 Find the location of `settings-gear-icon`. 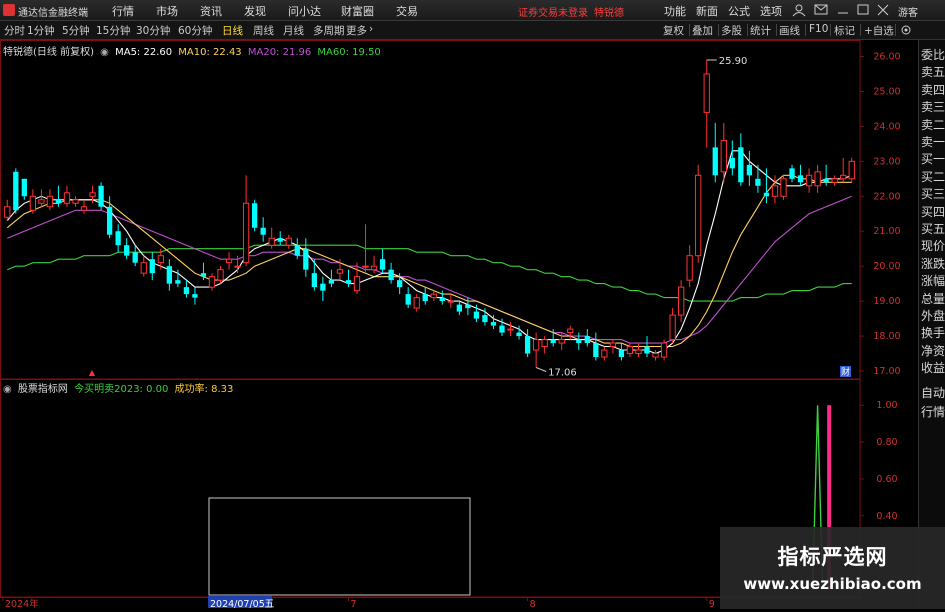

settings-gear-icon is located at coordinates (906, 30).